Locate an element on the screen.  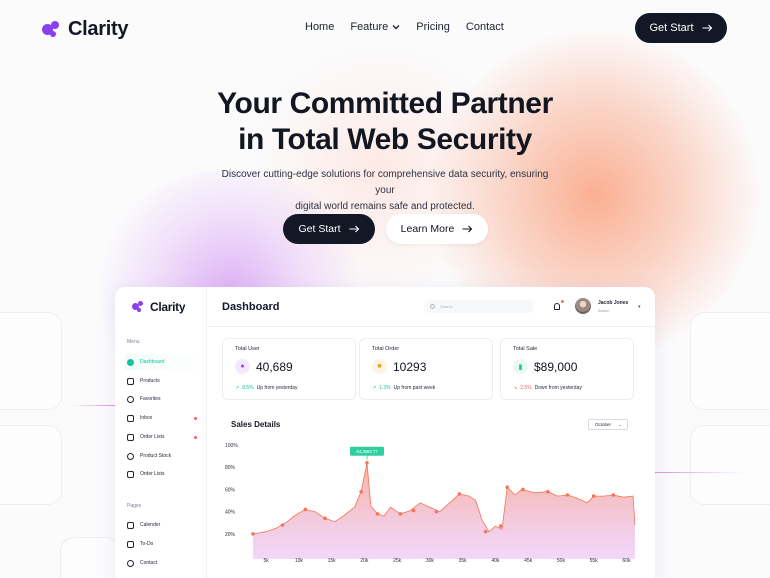
dashboard-brand-logo: Clarity is located at coordinates (159, 307).